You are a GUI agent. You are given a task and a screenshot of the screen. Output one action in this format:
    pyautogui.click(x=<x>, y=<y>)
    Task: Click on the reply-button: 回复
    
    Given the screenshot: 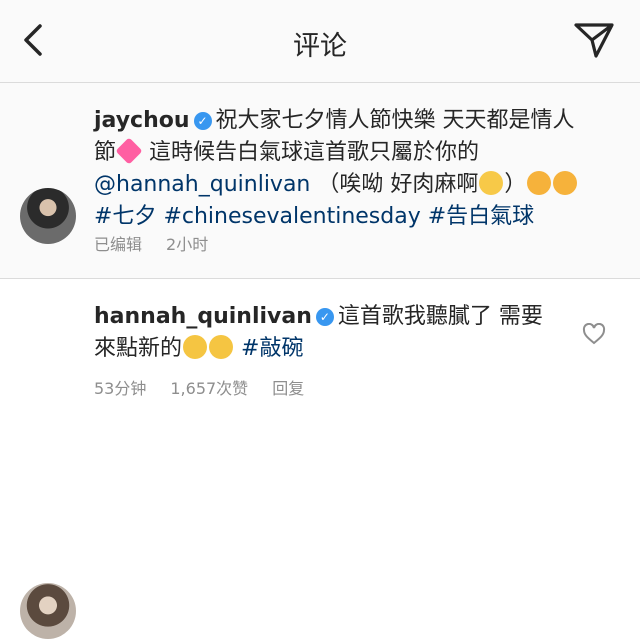 What is the action you would take?
    pyautogui.click(x=288, y=388)
    